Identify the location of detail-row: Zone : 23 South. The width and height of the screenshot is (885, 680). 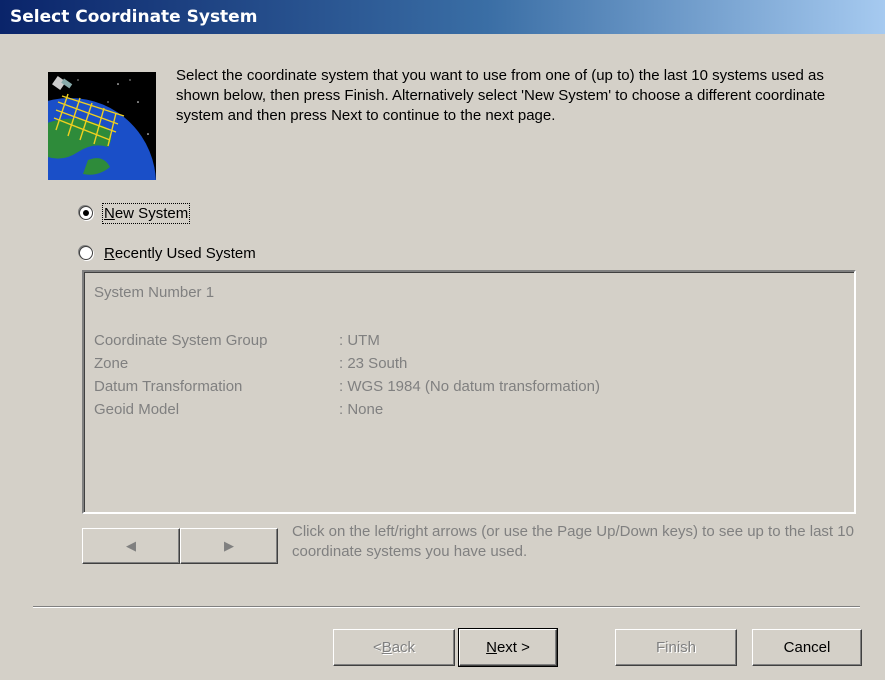
(347, 363).